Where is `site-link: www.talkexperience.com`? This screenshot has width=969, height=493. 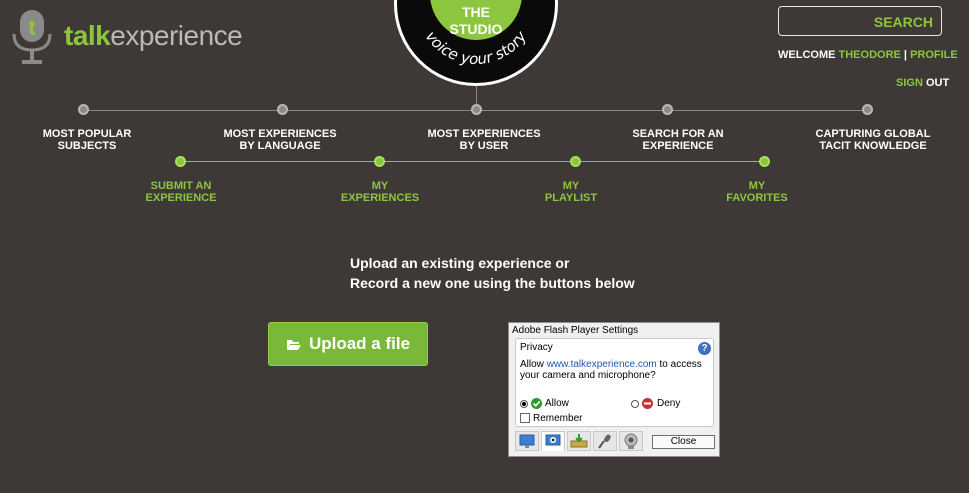 site-link: www.talkexperience.com is located at coordinates (602, 364).